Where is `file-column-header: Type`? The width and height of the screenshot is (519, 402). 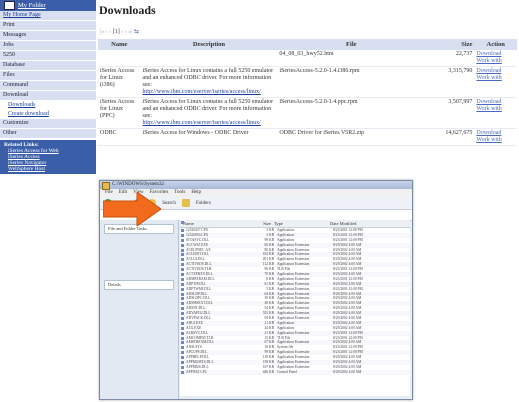 file-column-header: Type is located at coordinates (302, 223).